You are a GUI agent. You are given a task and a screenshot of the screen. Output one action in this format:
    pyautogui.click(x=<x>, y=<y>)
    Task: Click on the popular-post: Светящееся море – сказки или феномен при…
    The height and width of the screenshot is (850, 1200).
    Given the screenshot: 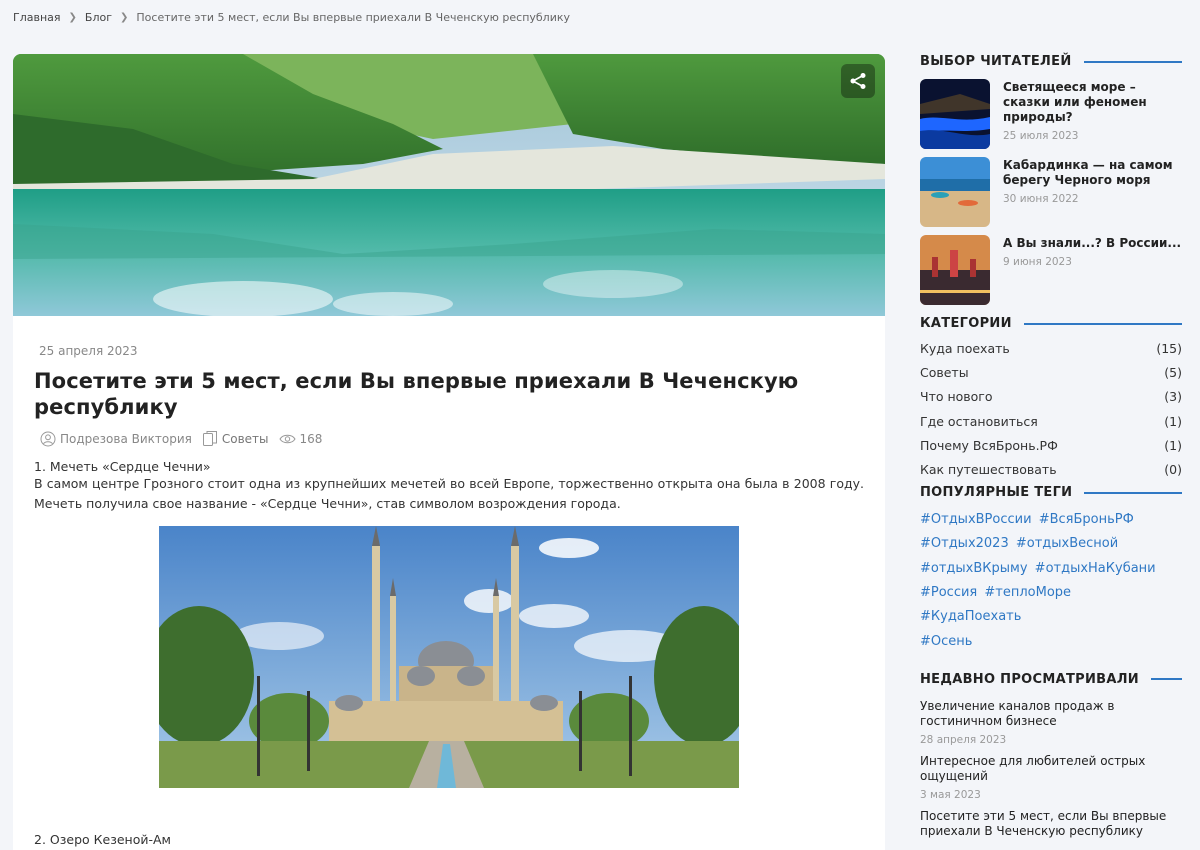 What is the action you would take?
    pyautogui.click(x=1051, y=118)
    